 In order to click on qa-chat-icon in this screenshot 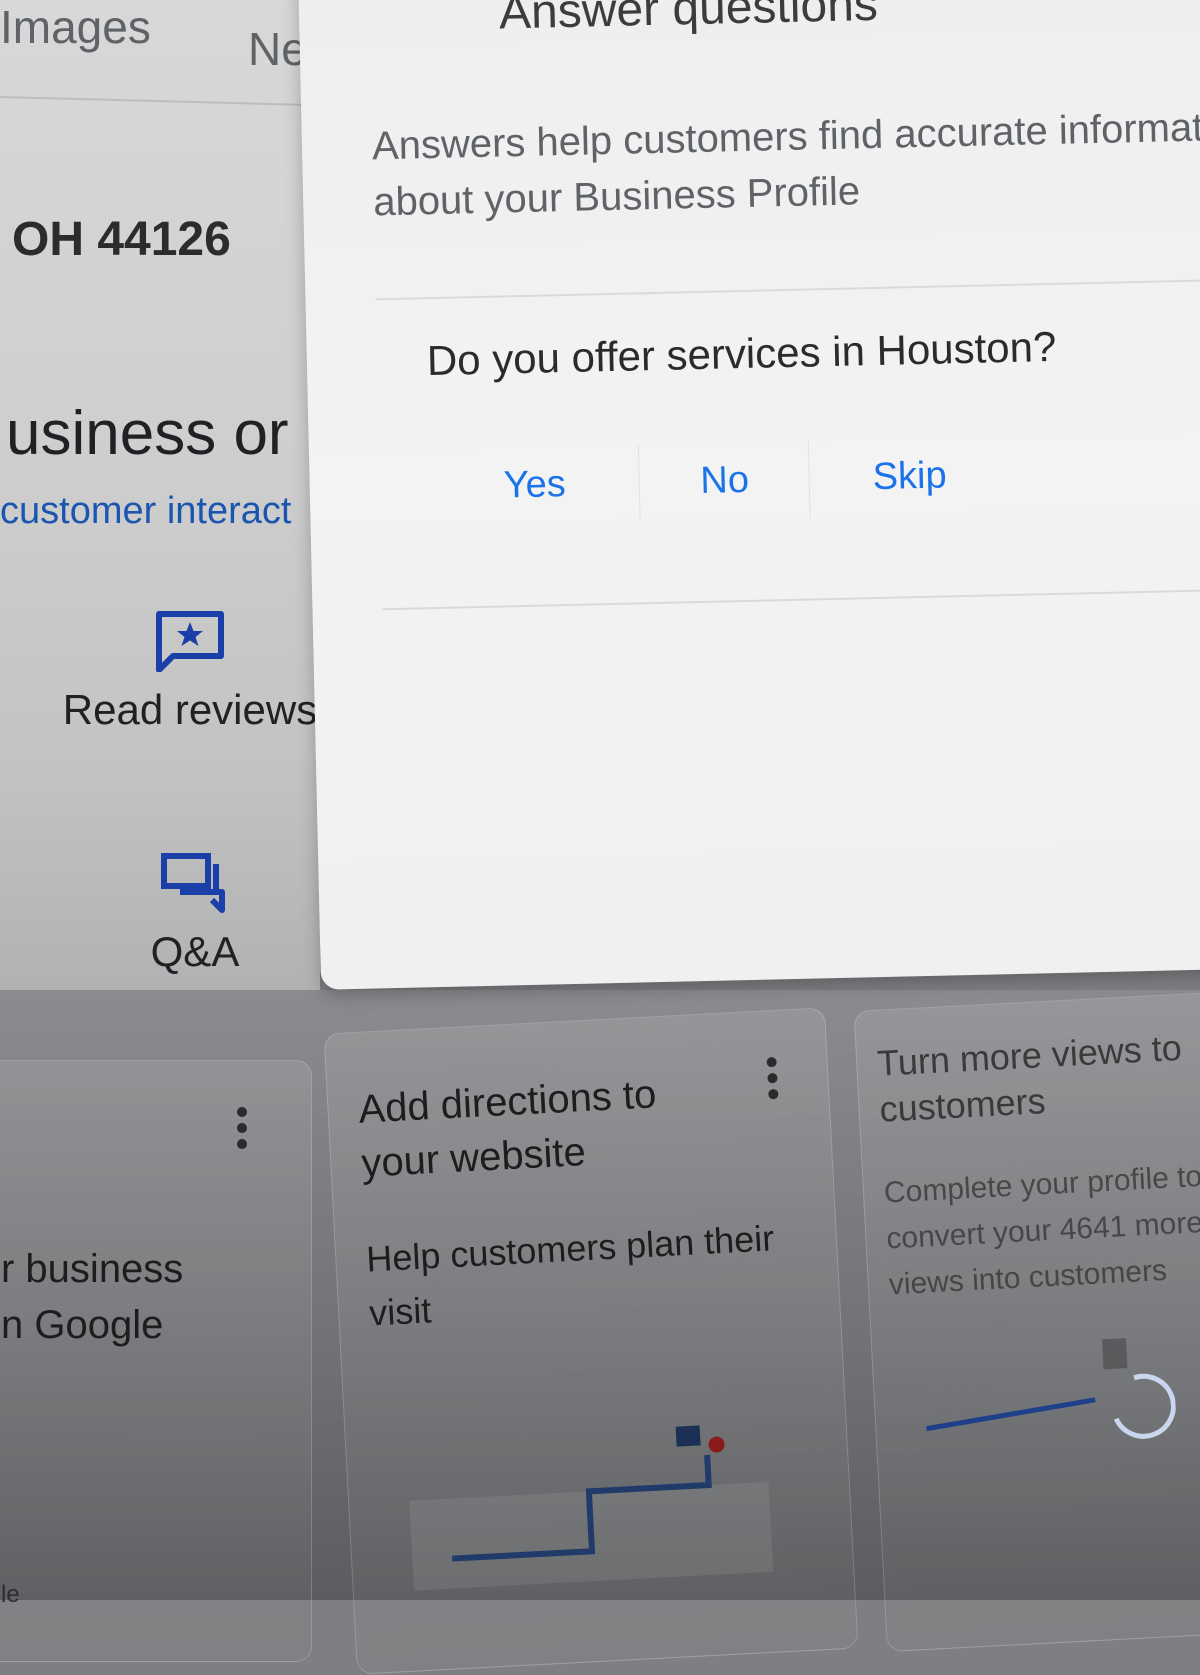, I will do `click(193, 883)`.